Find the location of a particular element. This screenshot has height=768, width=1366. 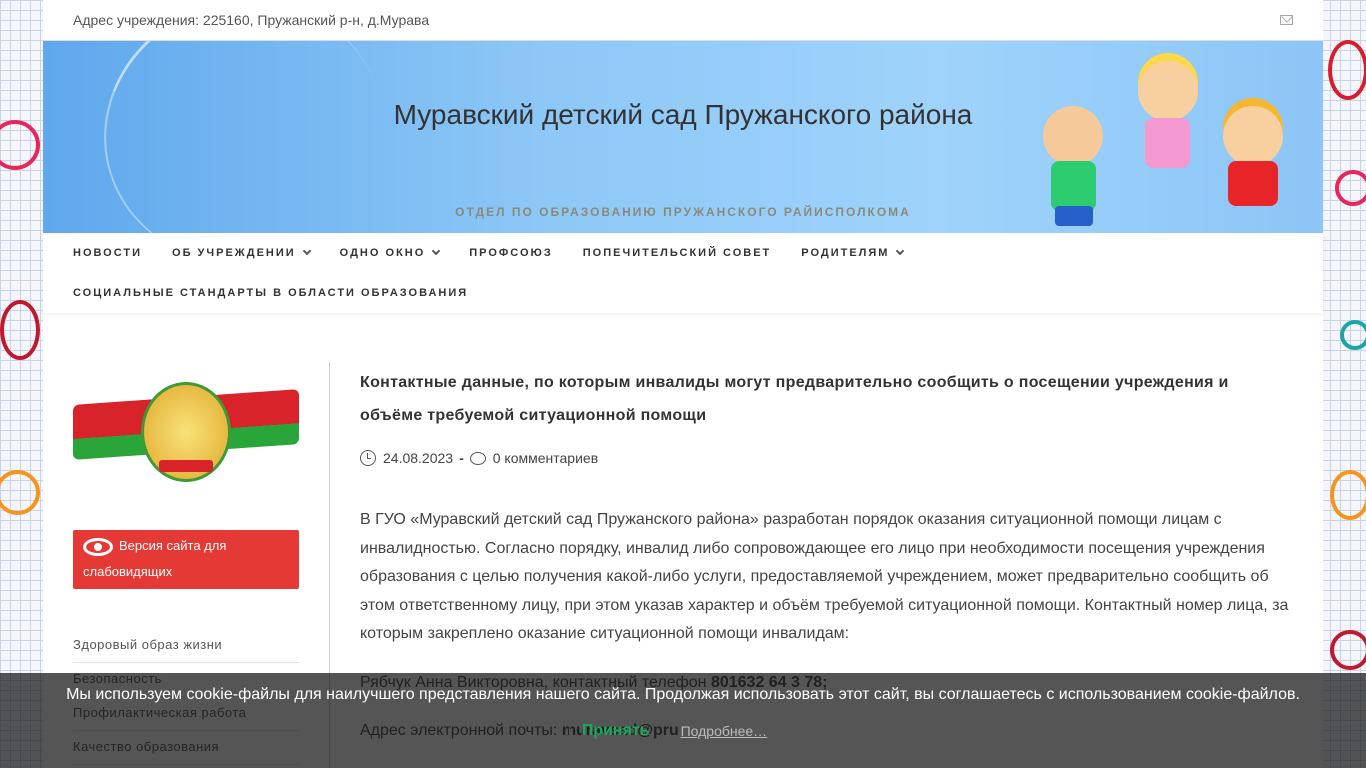

comment-icon is located at coordinates (477, 458).